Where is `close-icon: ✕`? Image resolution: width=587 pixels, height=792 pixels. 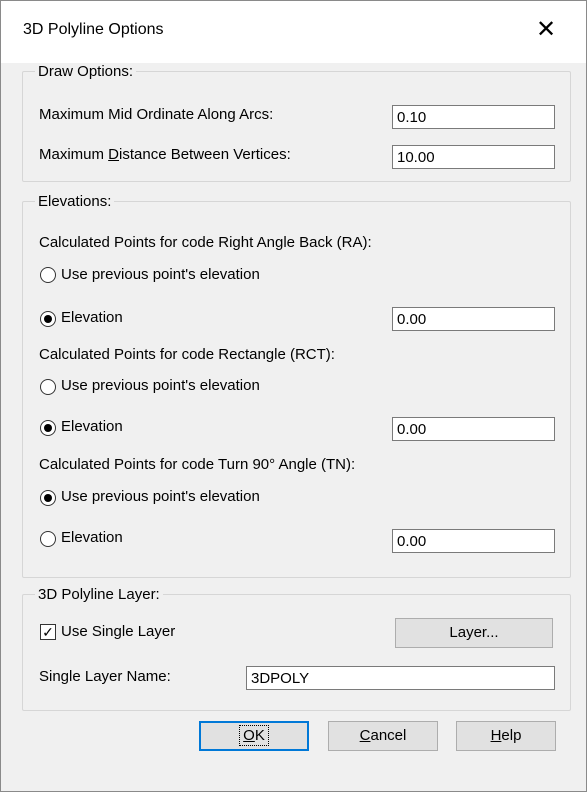 close-icon: ✕ is located at coordinates (546, 30).